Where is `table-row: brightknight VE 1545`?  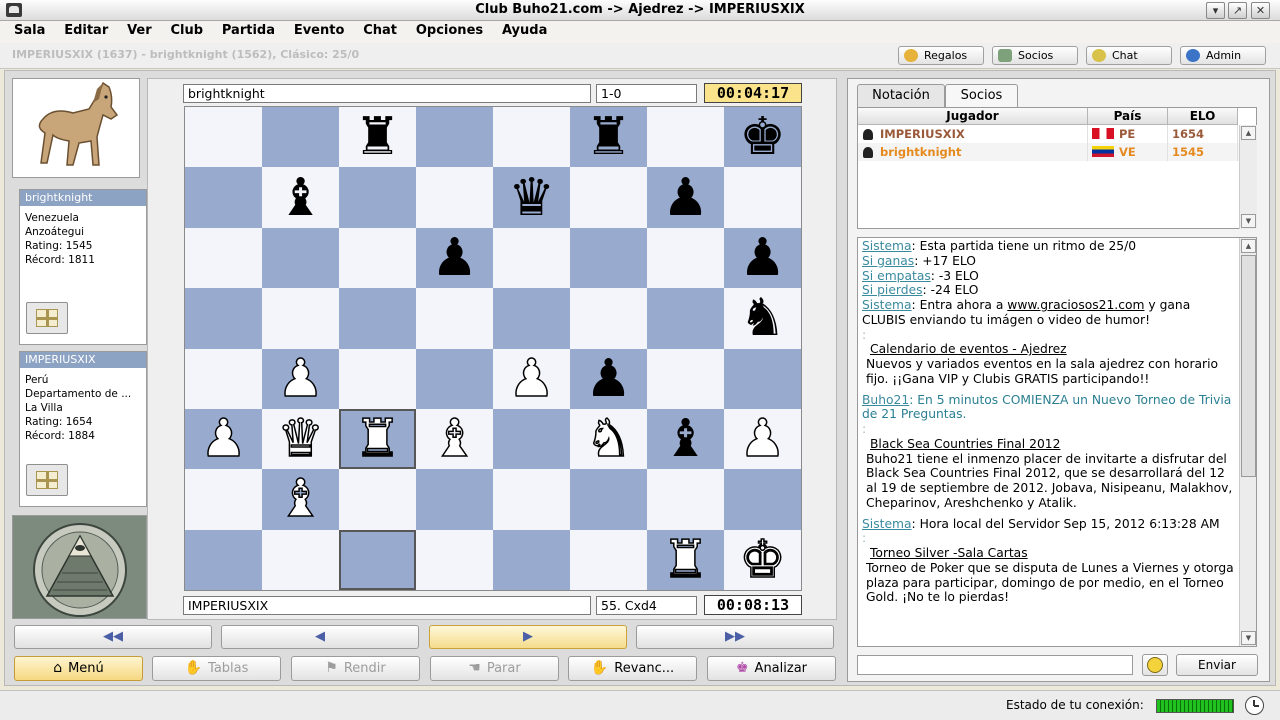
table-row: brightknight VE 1545 is located at coordinates (1048, 152).